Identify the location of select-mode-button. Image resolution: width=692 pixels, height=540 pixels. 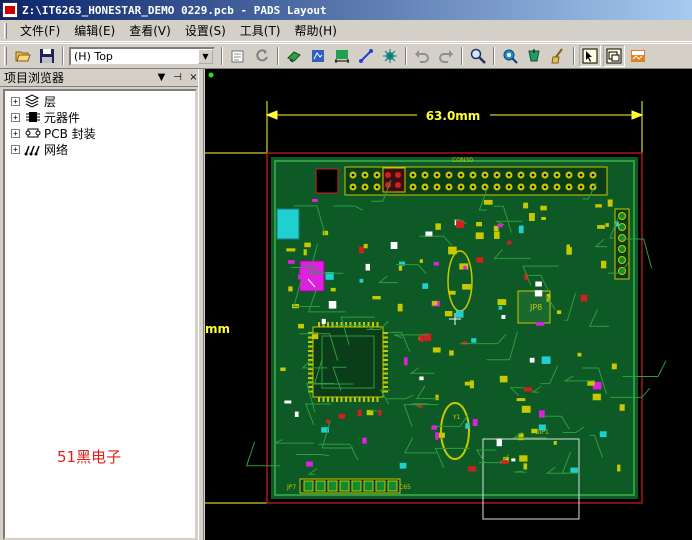
(590, 56).